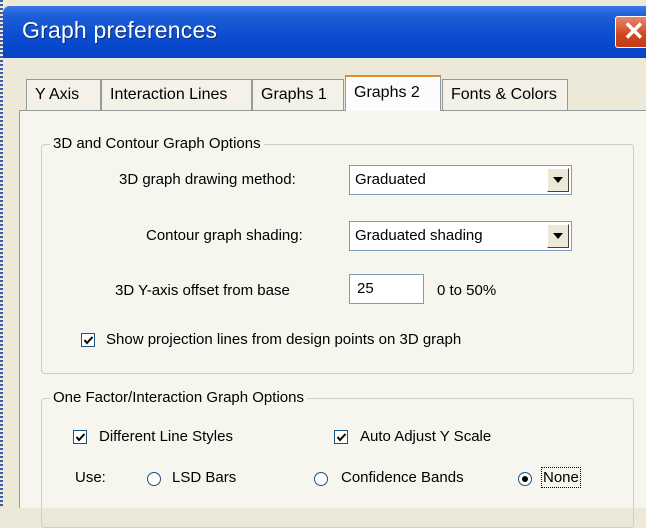  What do you see at coordinates (63, 94) in the screenshot?
I see `tab-y-axis: Y Axis` at bounding box center [63, 94].